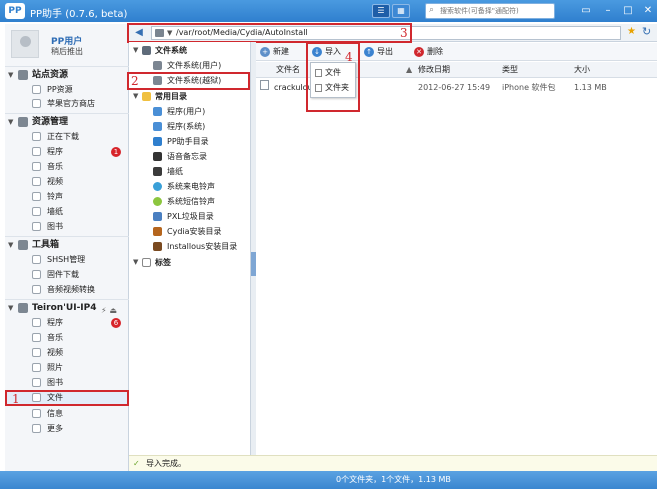 The height and width of the screenshot is (489, 657). What do you see at coordinates (195, 171) in the screenshot?
I see `tree-item-wallpaper: 墙纸` at bounding box center [195, 171].